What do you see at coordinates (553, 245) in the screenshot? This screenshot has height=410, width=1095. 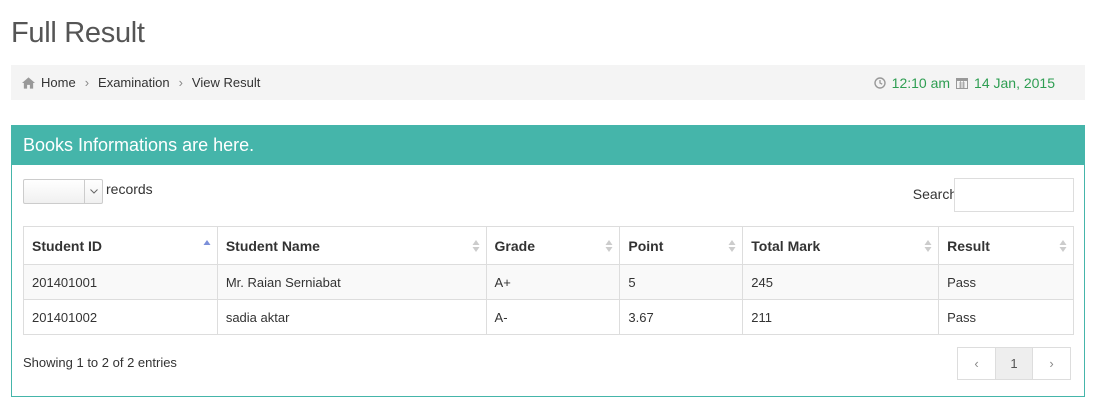 I see `column-header-grade: Grade` at bounding box center [553, 245].